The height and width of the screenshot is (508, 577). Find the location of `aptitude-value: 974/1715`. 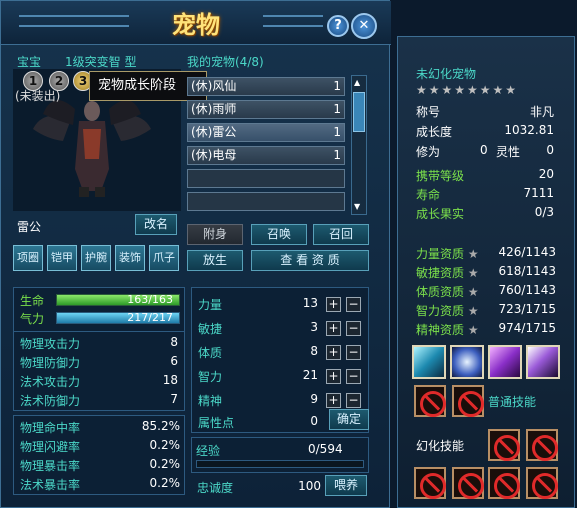

aptitude-value: 974/1715 is located at coordinates (527, 328).